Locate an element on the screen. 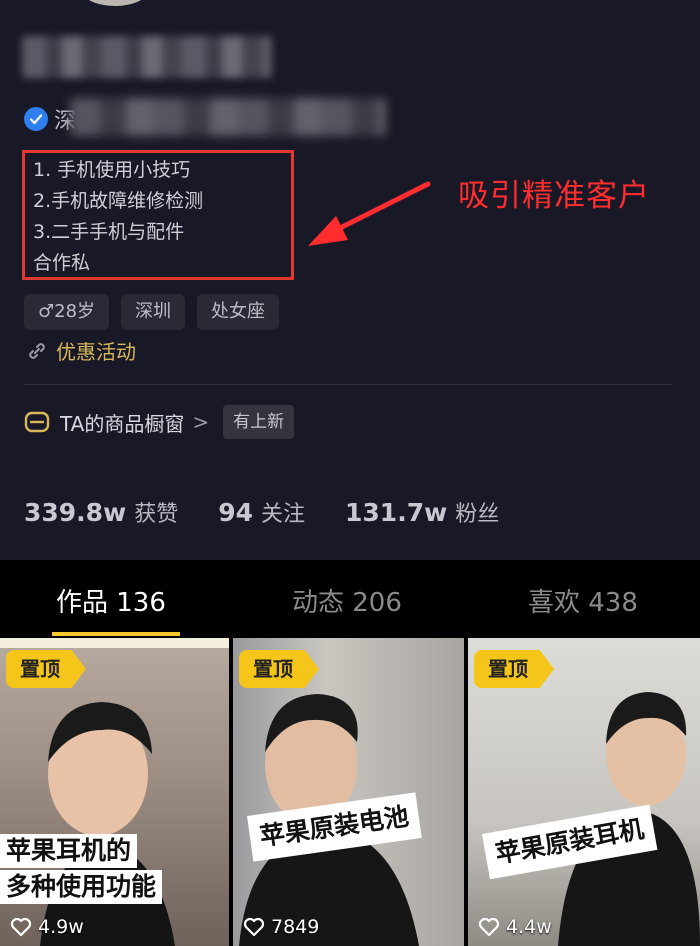  profile-tags: ♂28岁 深圳 处女座 is located at coordinates (152, 312).